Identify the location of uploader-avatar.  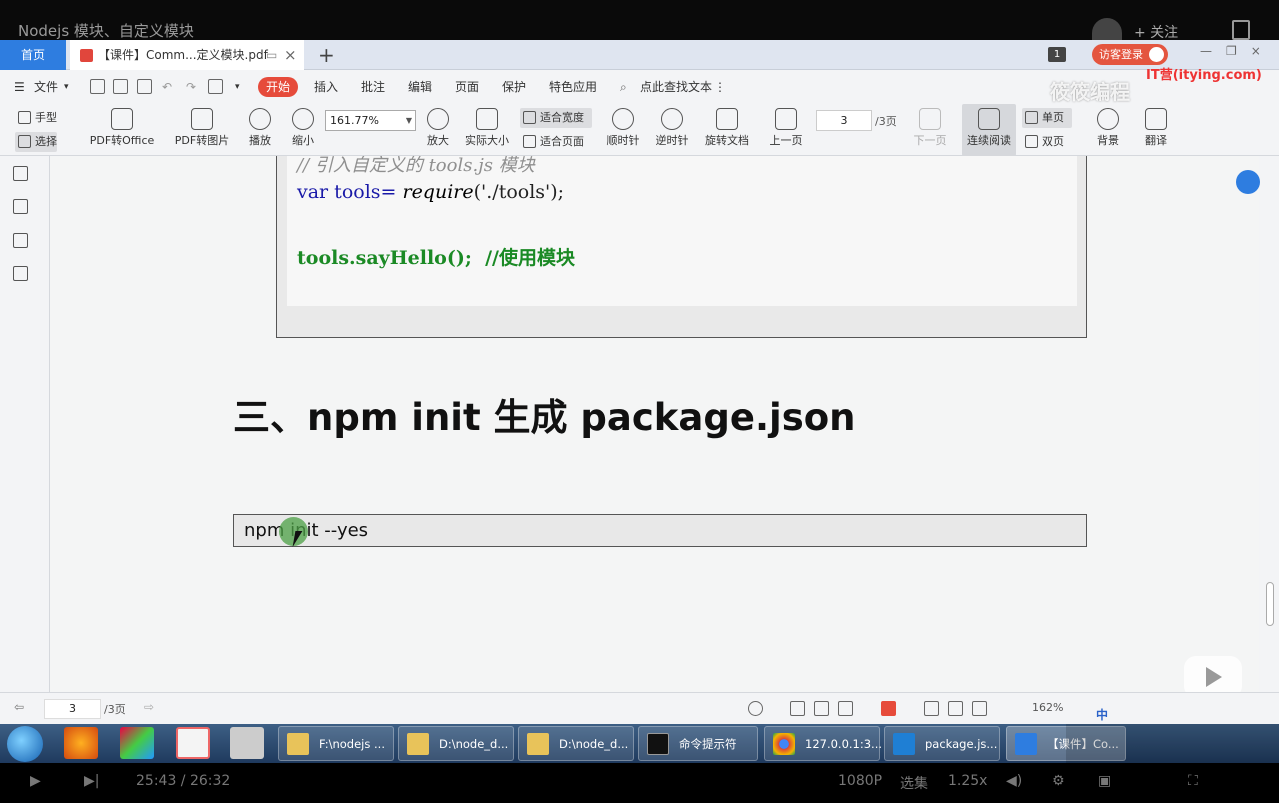
(1107, 29).